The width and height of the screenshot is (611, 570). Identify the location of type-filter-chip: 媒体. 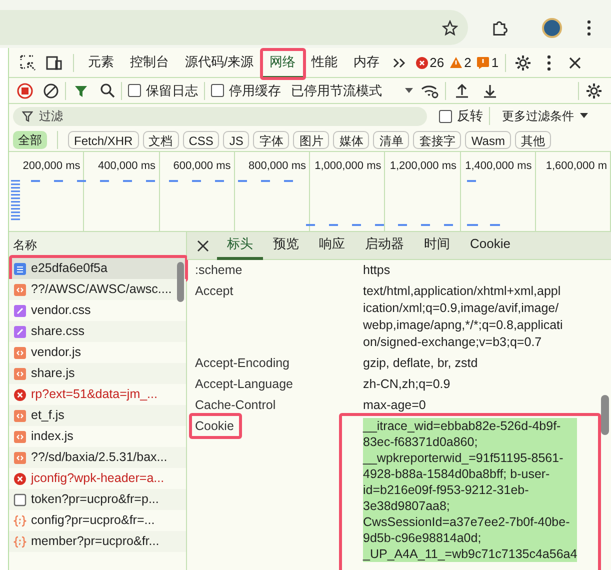
(351, 139).